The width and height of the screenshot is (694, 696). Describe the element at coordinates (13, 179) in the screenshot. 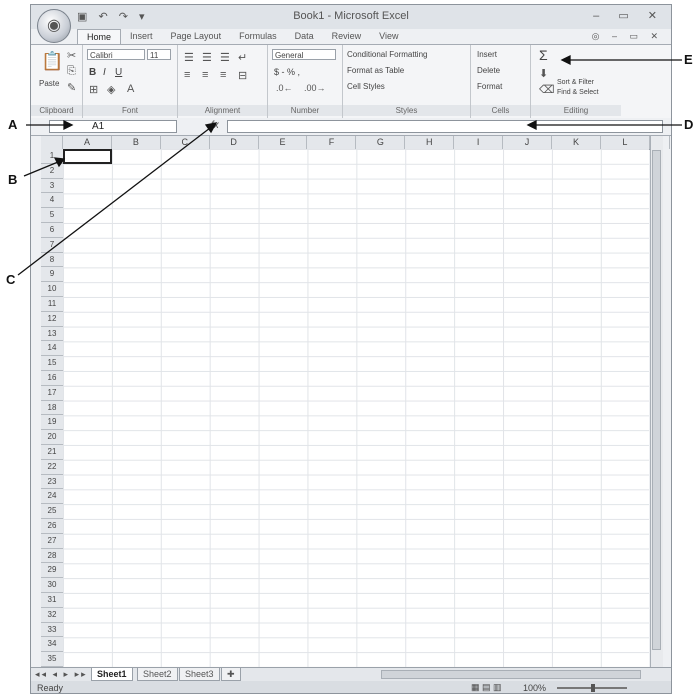

I see `callout-label-b: B` at that location.